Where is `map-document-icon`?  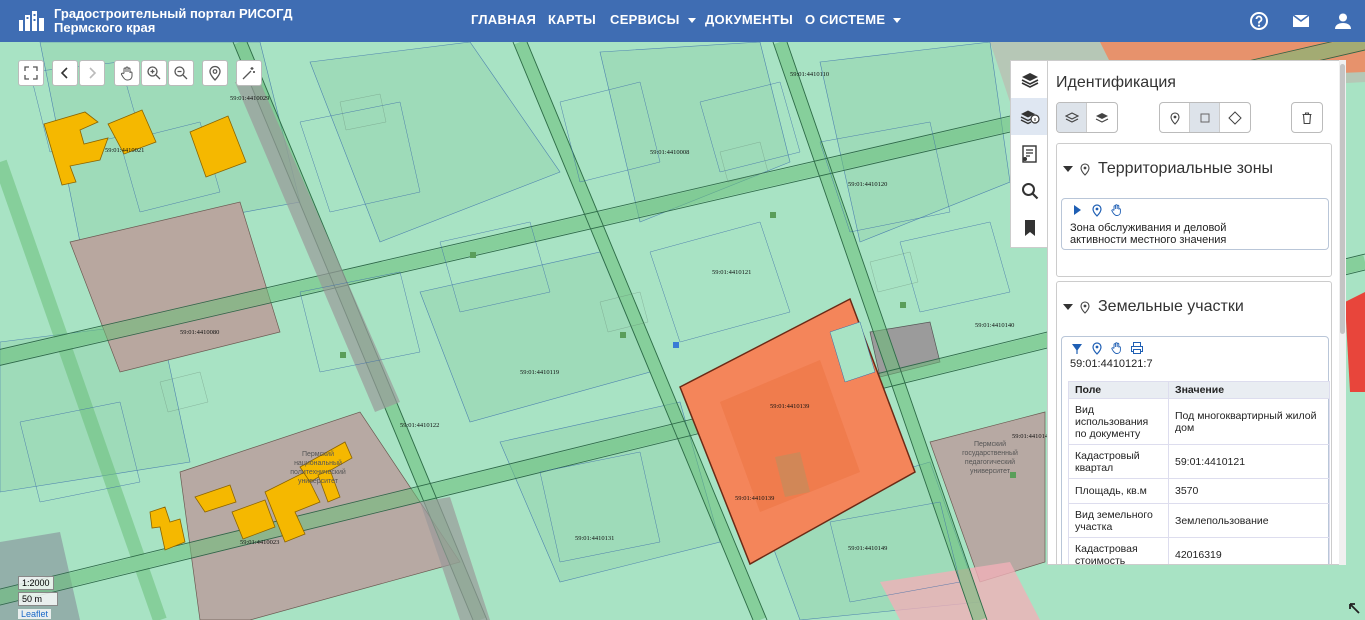 map-document-icon is located at coordinates (1029, 153).